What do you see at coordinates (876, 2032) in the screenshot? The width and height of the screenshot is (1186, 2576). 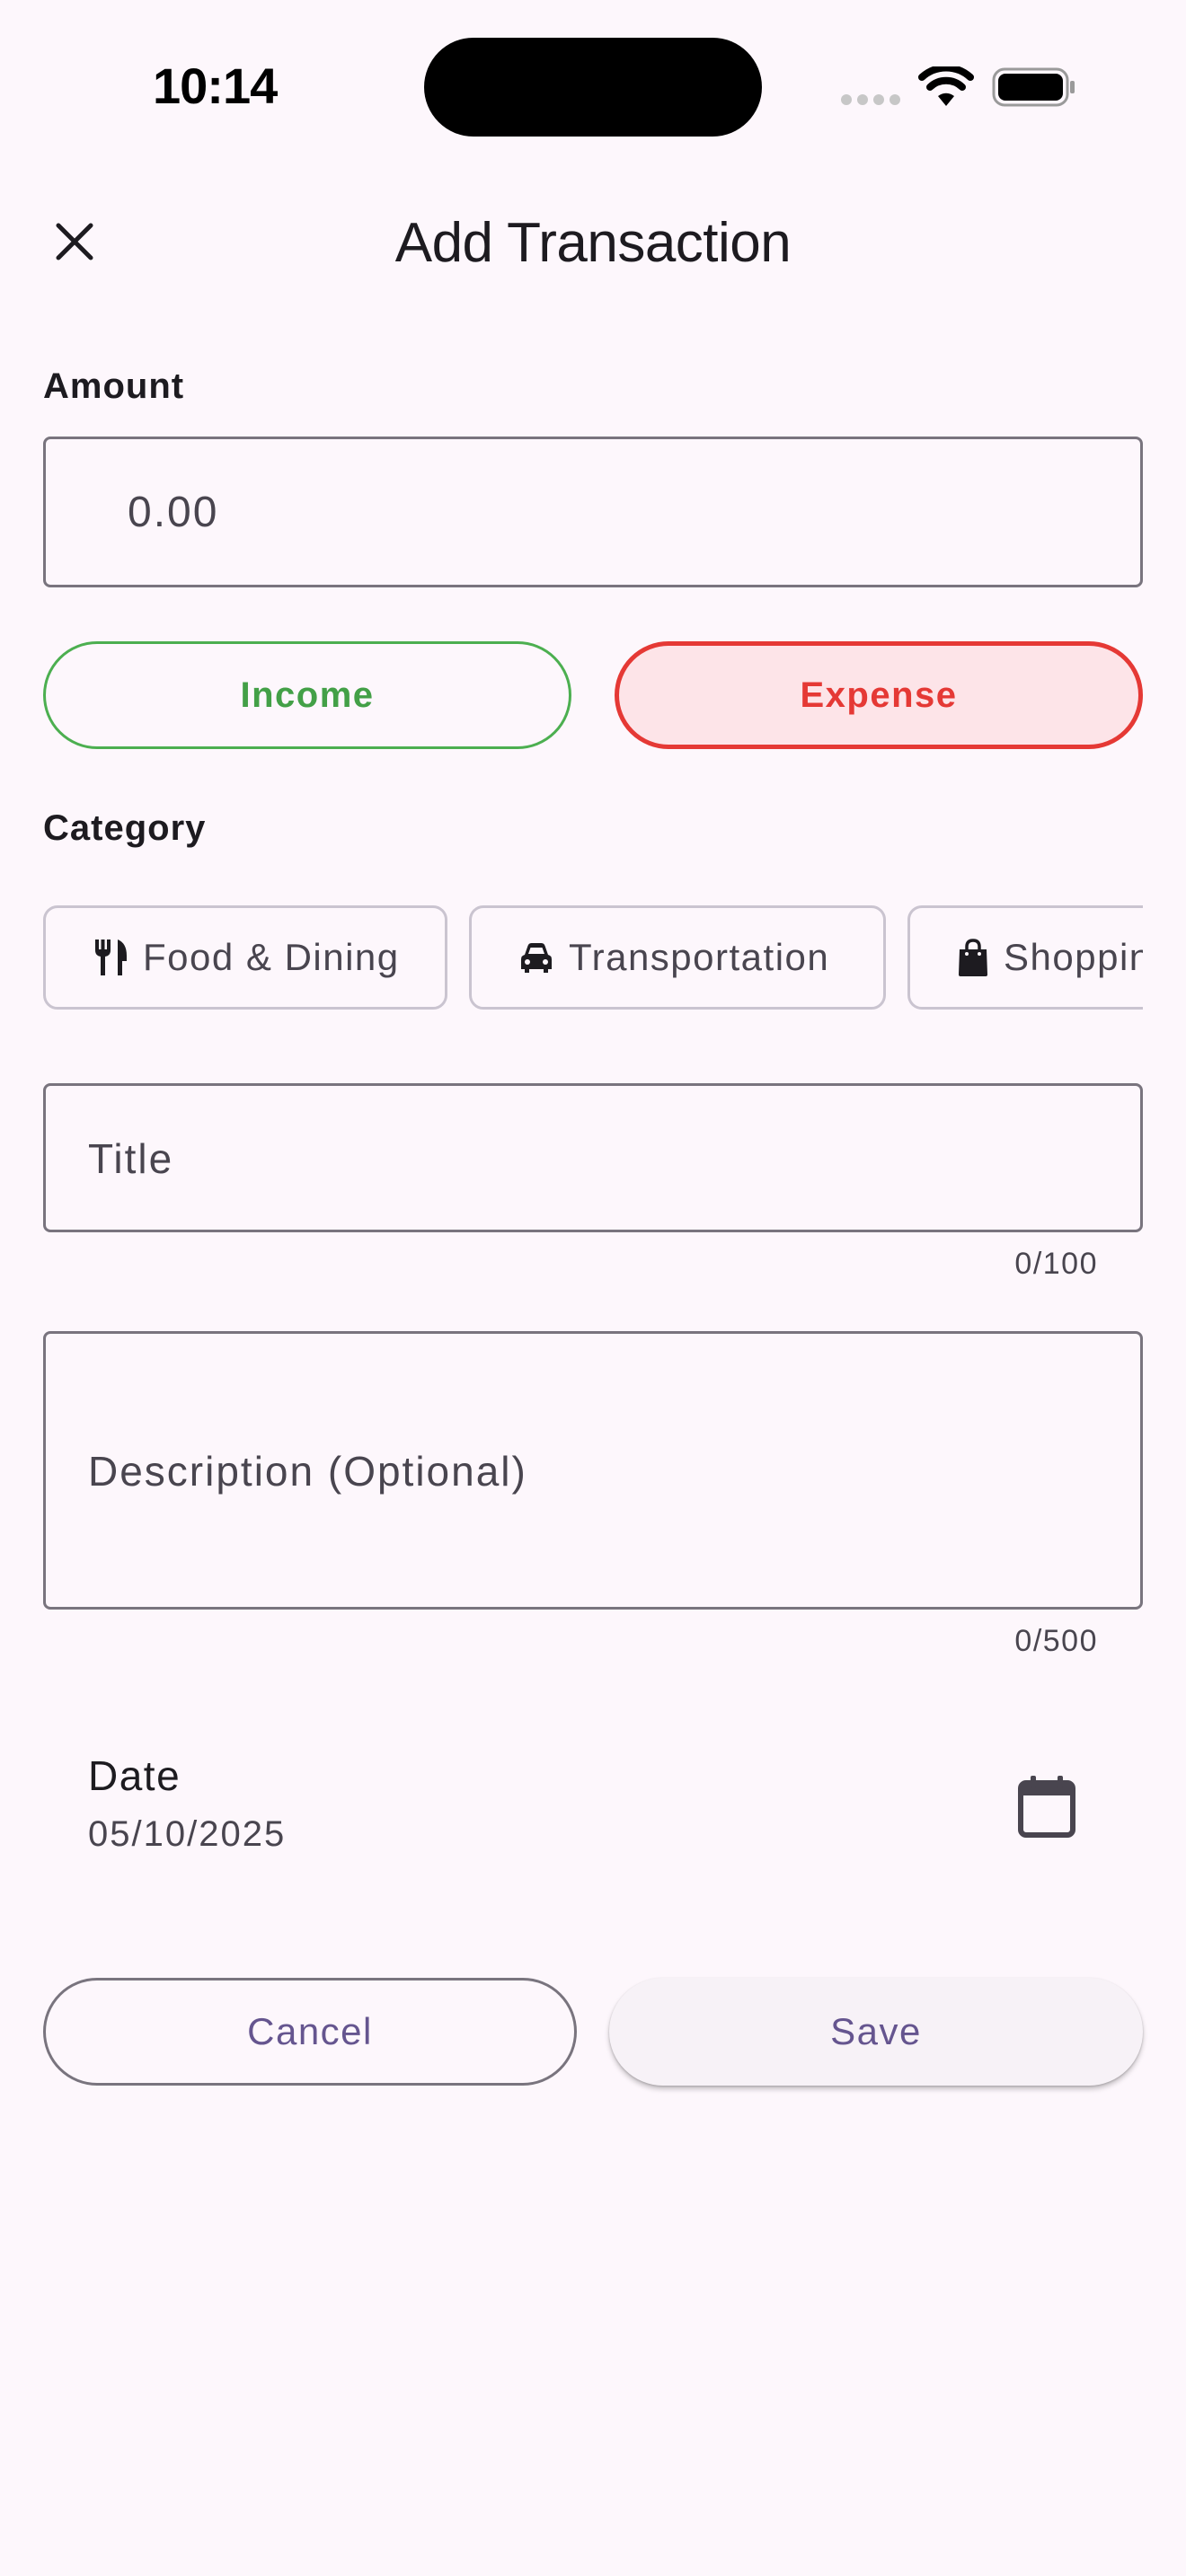 I see `save-button: Save` at bounding box center [876, 2032].